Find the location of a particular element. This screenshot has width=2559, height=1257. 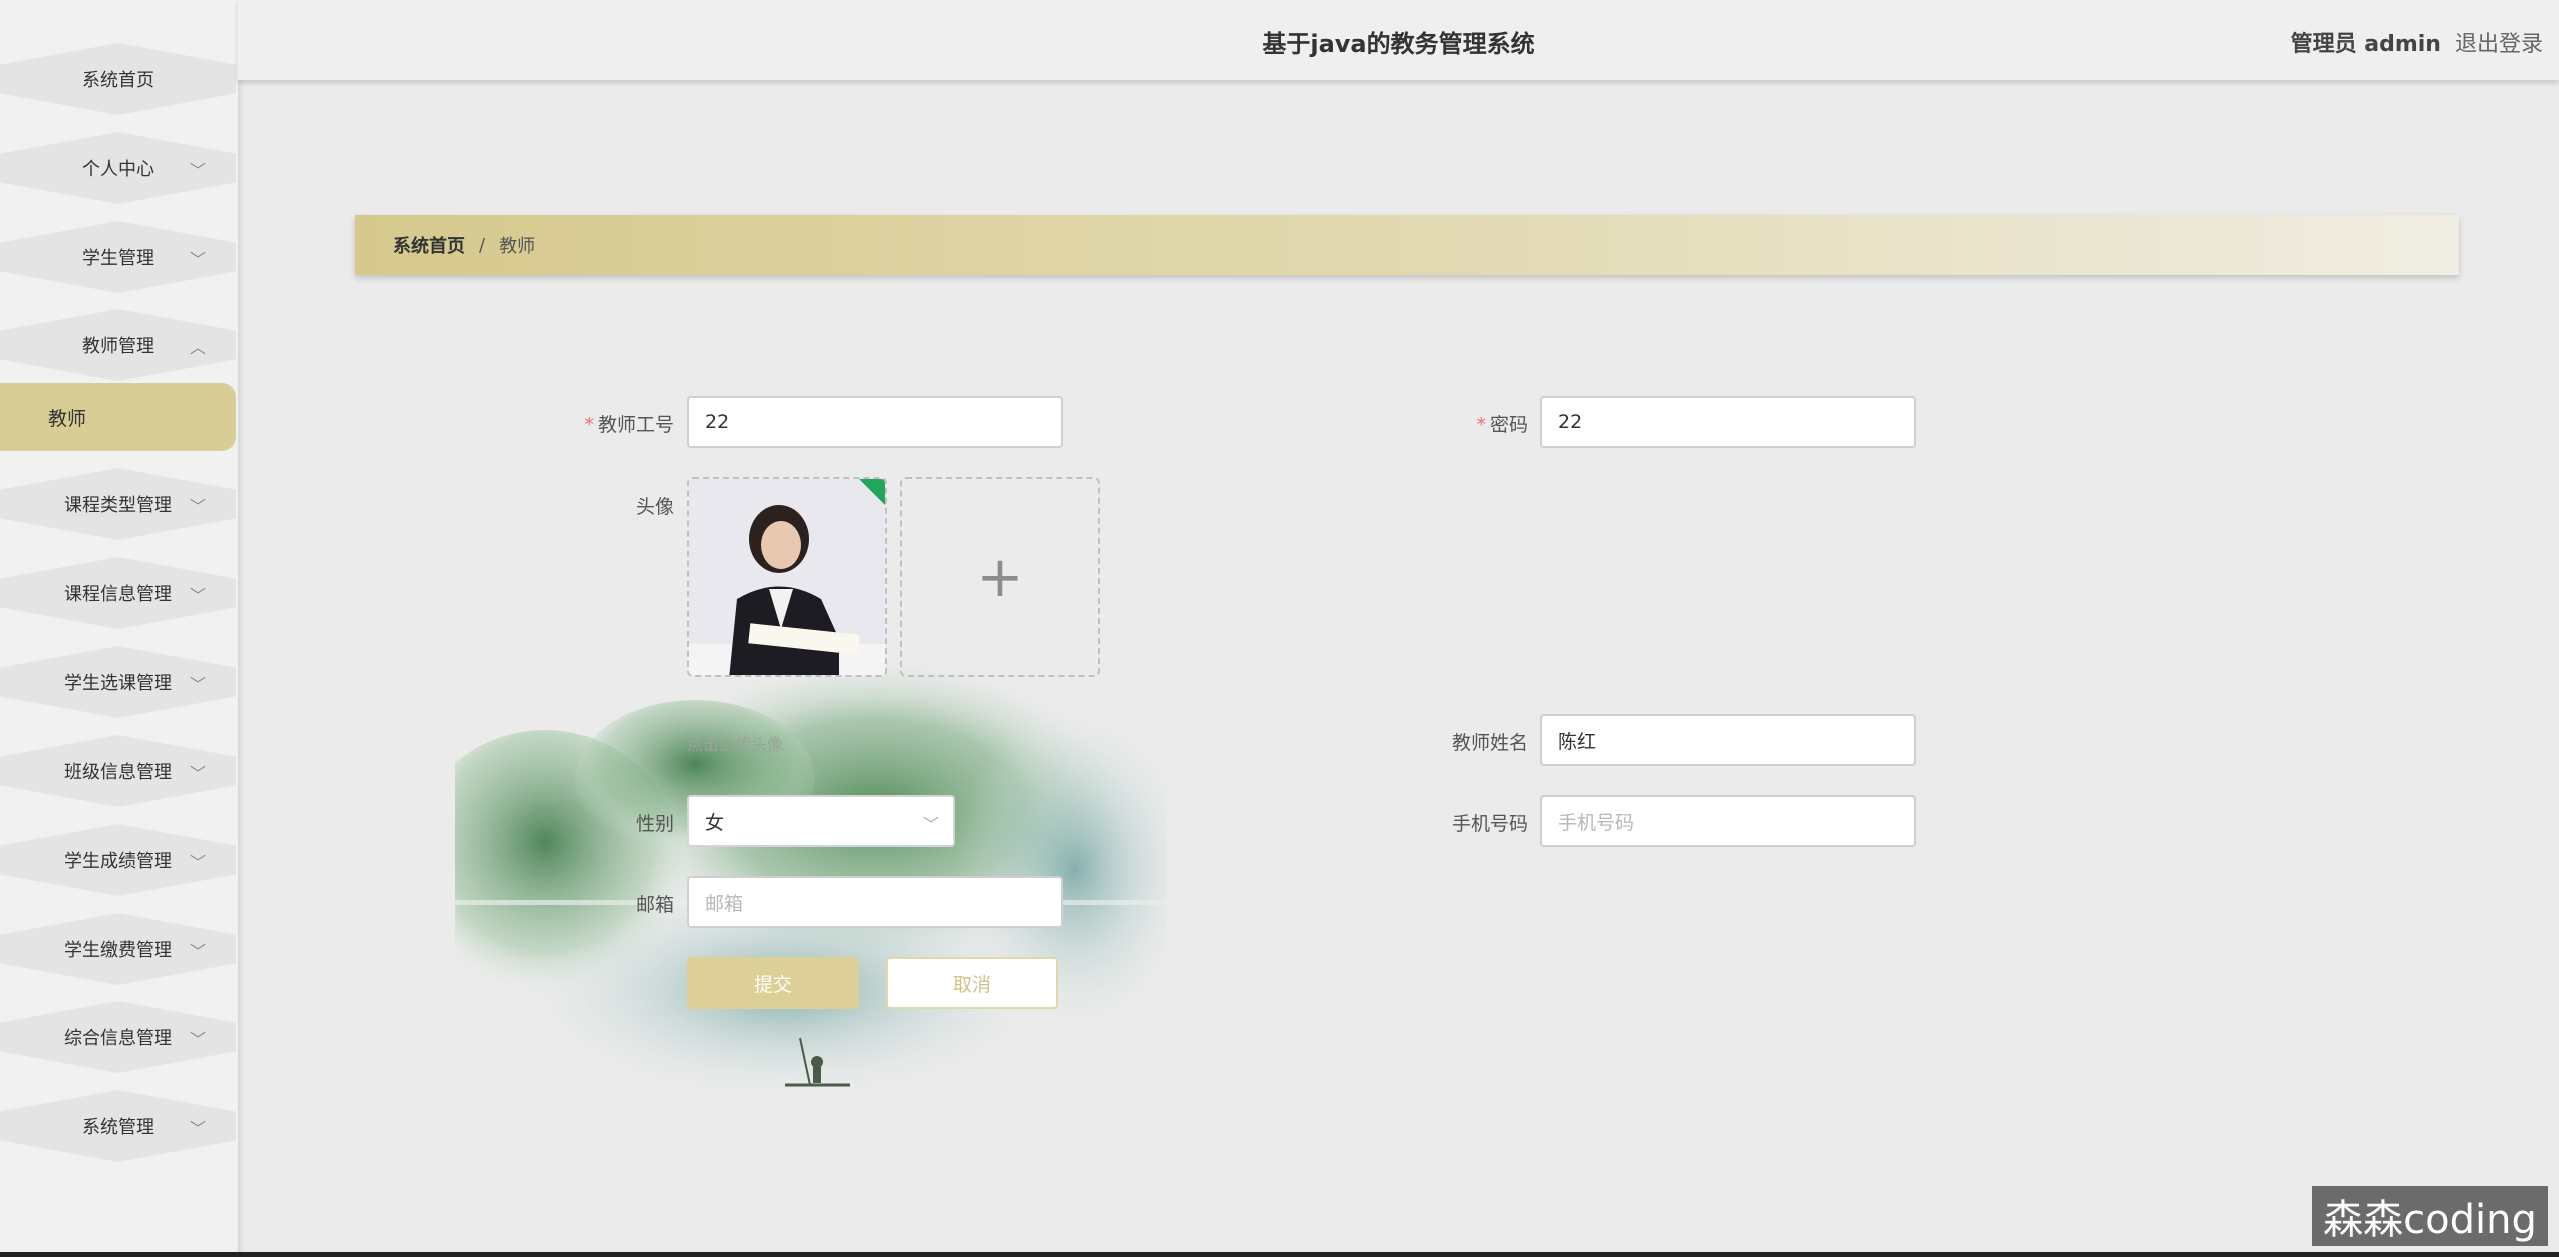

sidebar-item-general-info-management: 综合信息管理 ﹀ is located at coordinates (118, 1037).